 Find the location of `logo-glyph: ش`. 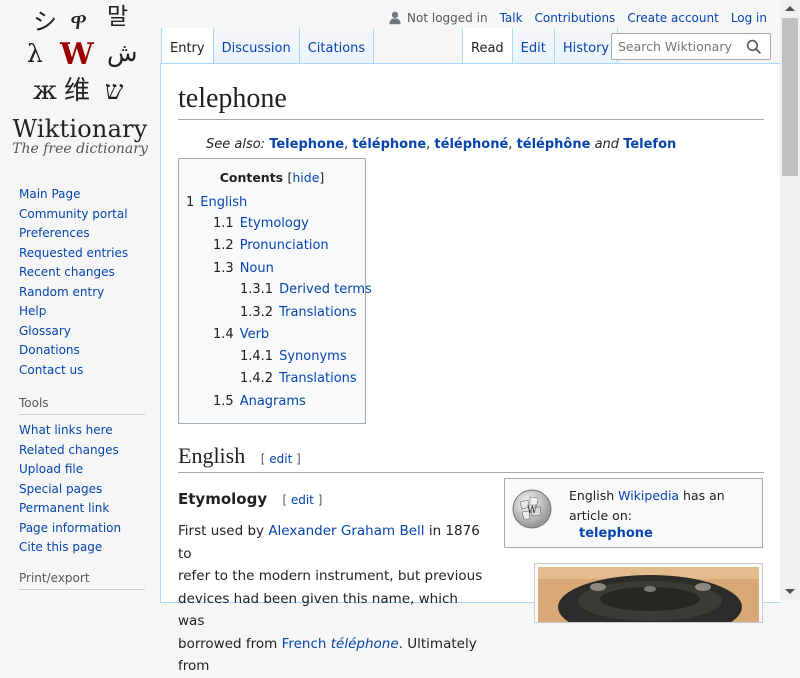

logo-glyph: ش is located at coordinates (122, 52).